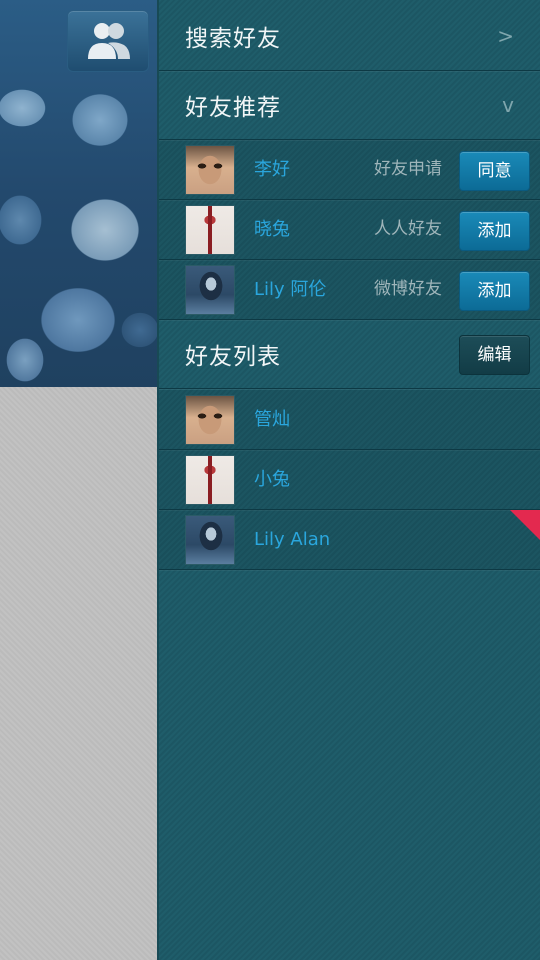 The width and height of the screenshot is (540, 960). I want to click on contacts-toggle-button, so click(108, 41).